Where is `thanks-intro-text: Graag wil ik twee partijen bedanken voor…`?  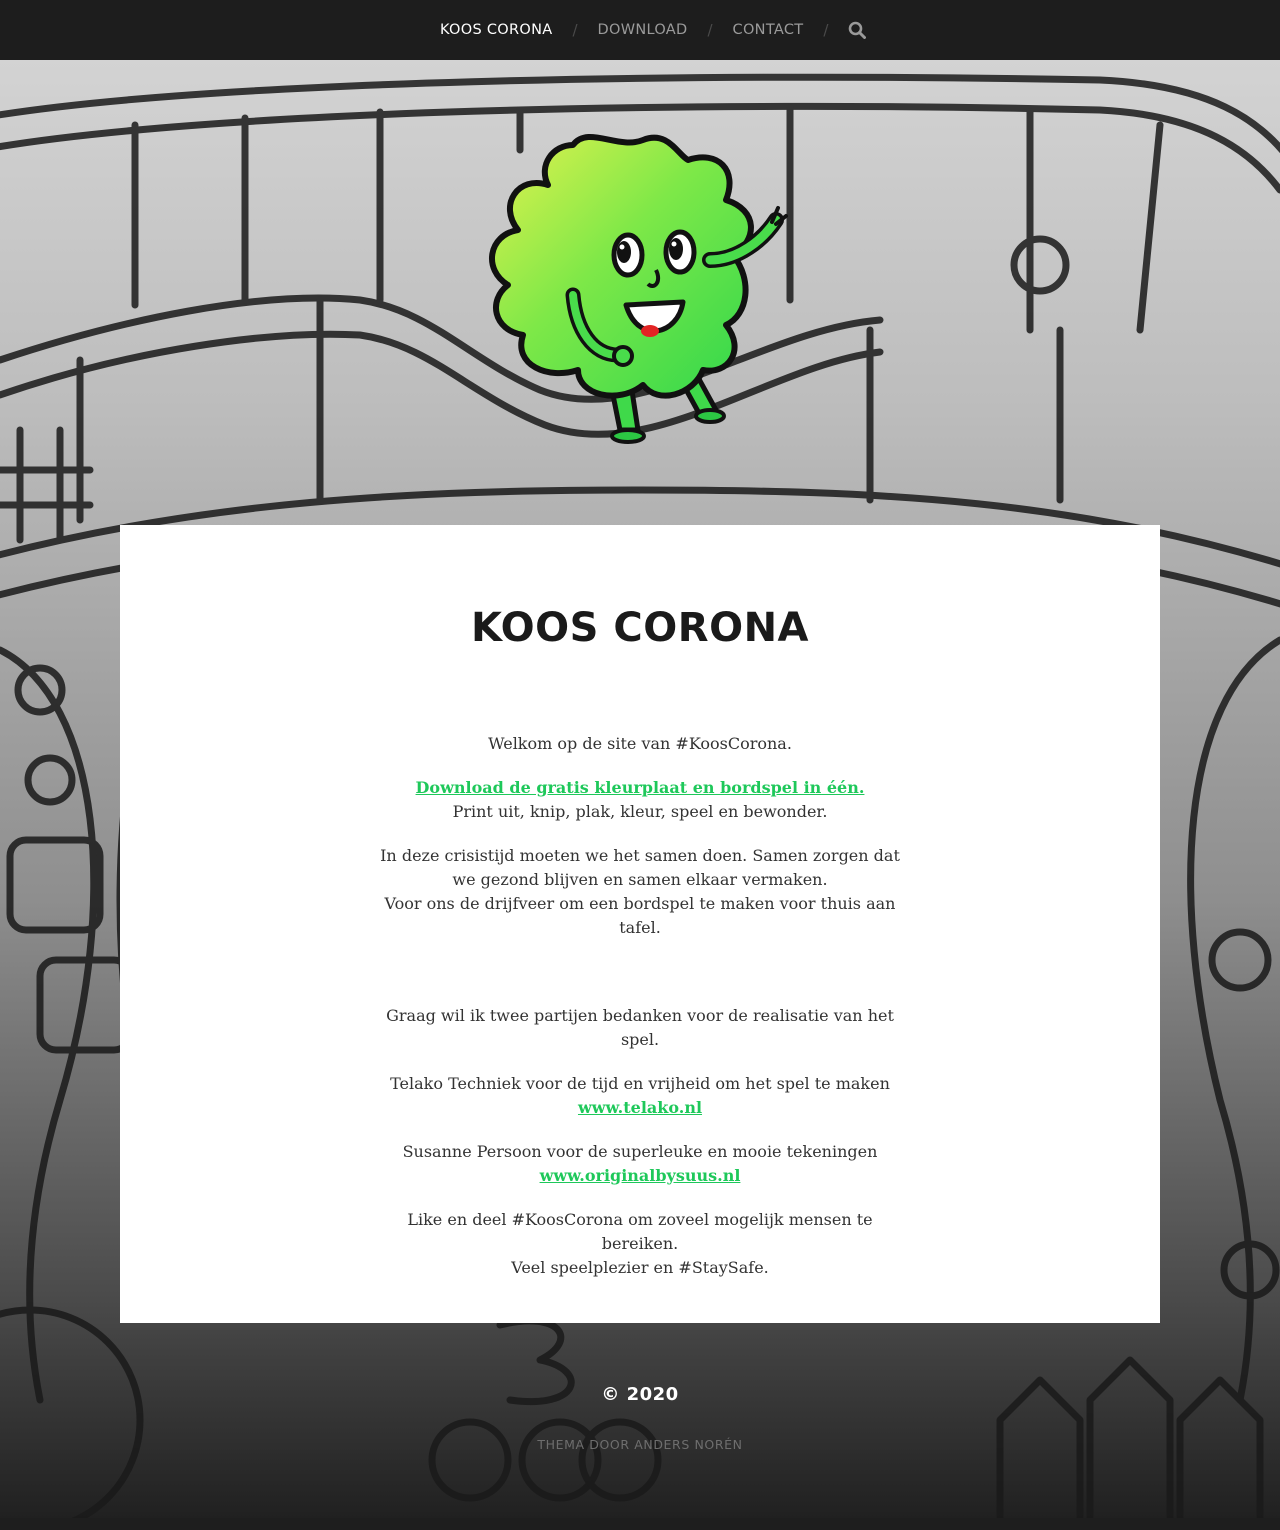 thanks-intro-text: Graag wil ik twee partijen bedanken voor… is located at coordinates (640, 1027).